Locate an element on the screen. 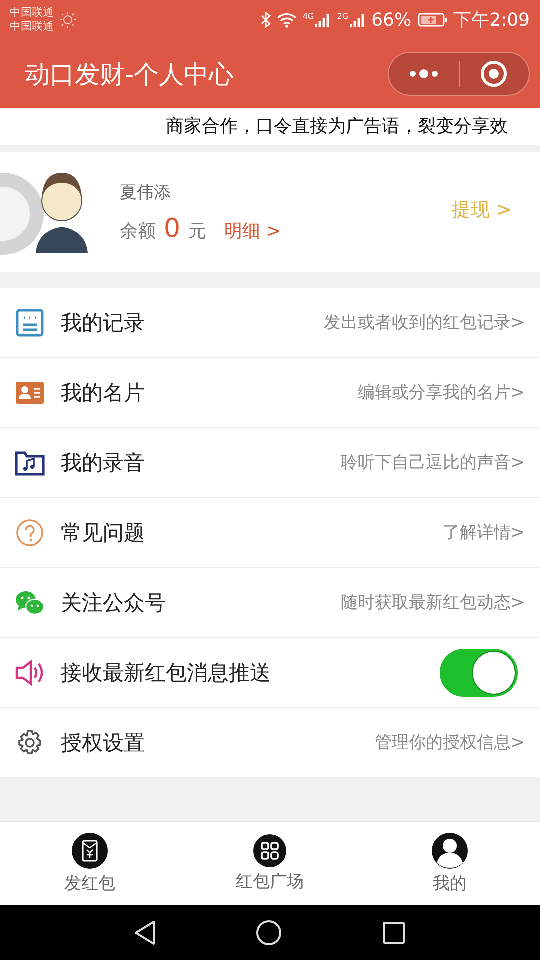 The width and height of the screenshot is (540, 960). menu-item: 授权设置 管理你的授权信息> is located at coordinates (270, 743).